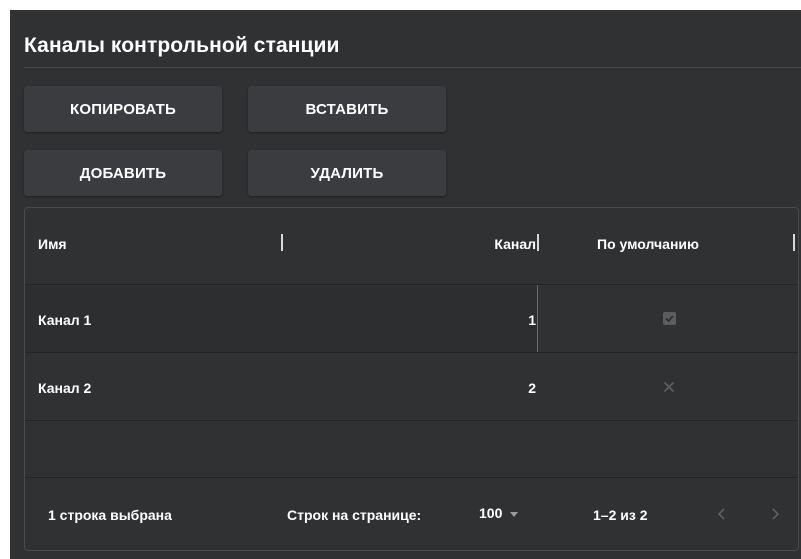 This screenshot has height=559, width=801. I want to click on next-page-button, so click(775, 514).